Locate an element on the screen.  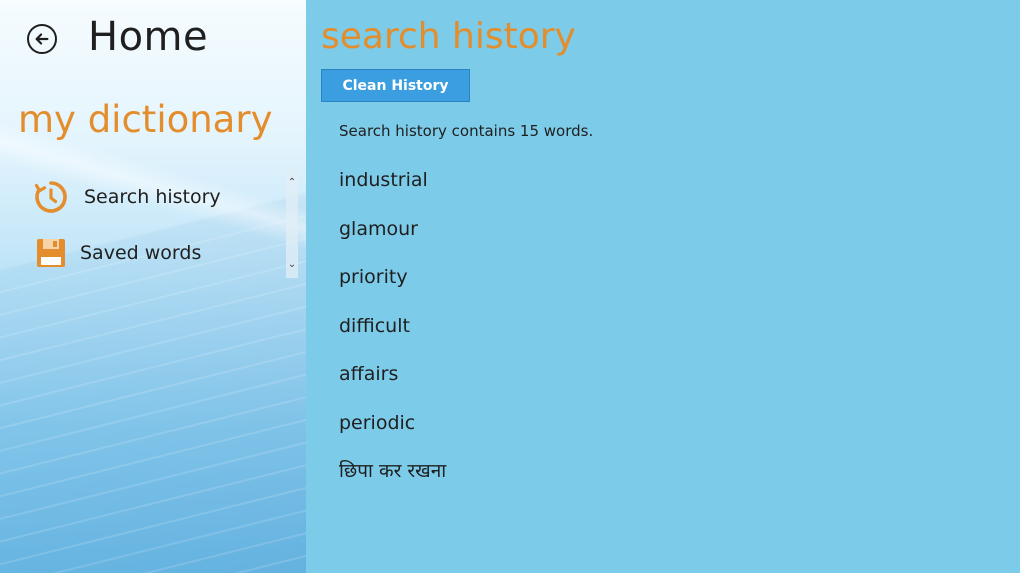
home-title: Home is located at coordinates (148, 37).